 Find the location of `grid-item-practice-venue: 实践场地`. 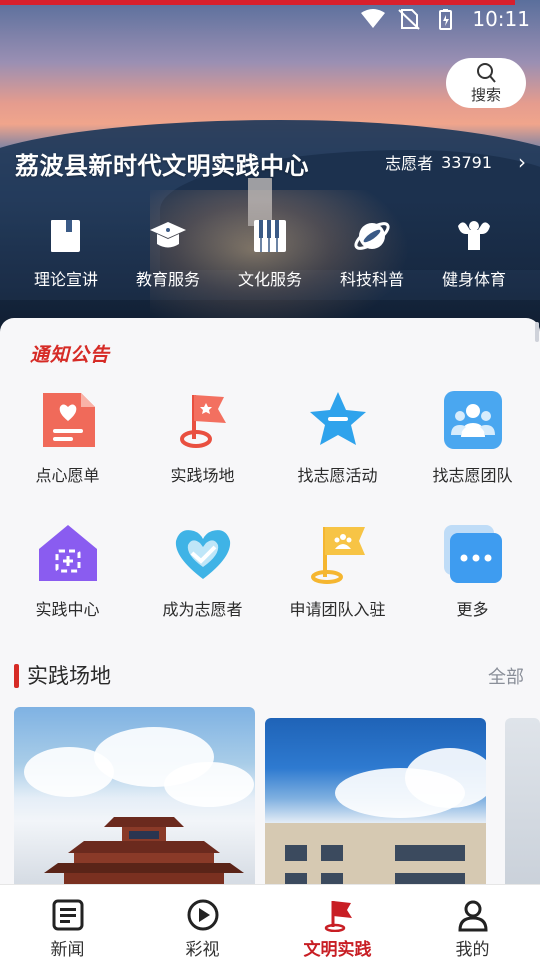

grid-item-practice-venue: 实践场地 is located at coordinates (203, 437).